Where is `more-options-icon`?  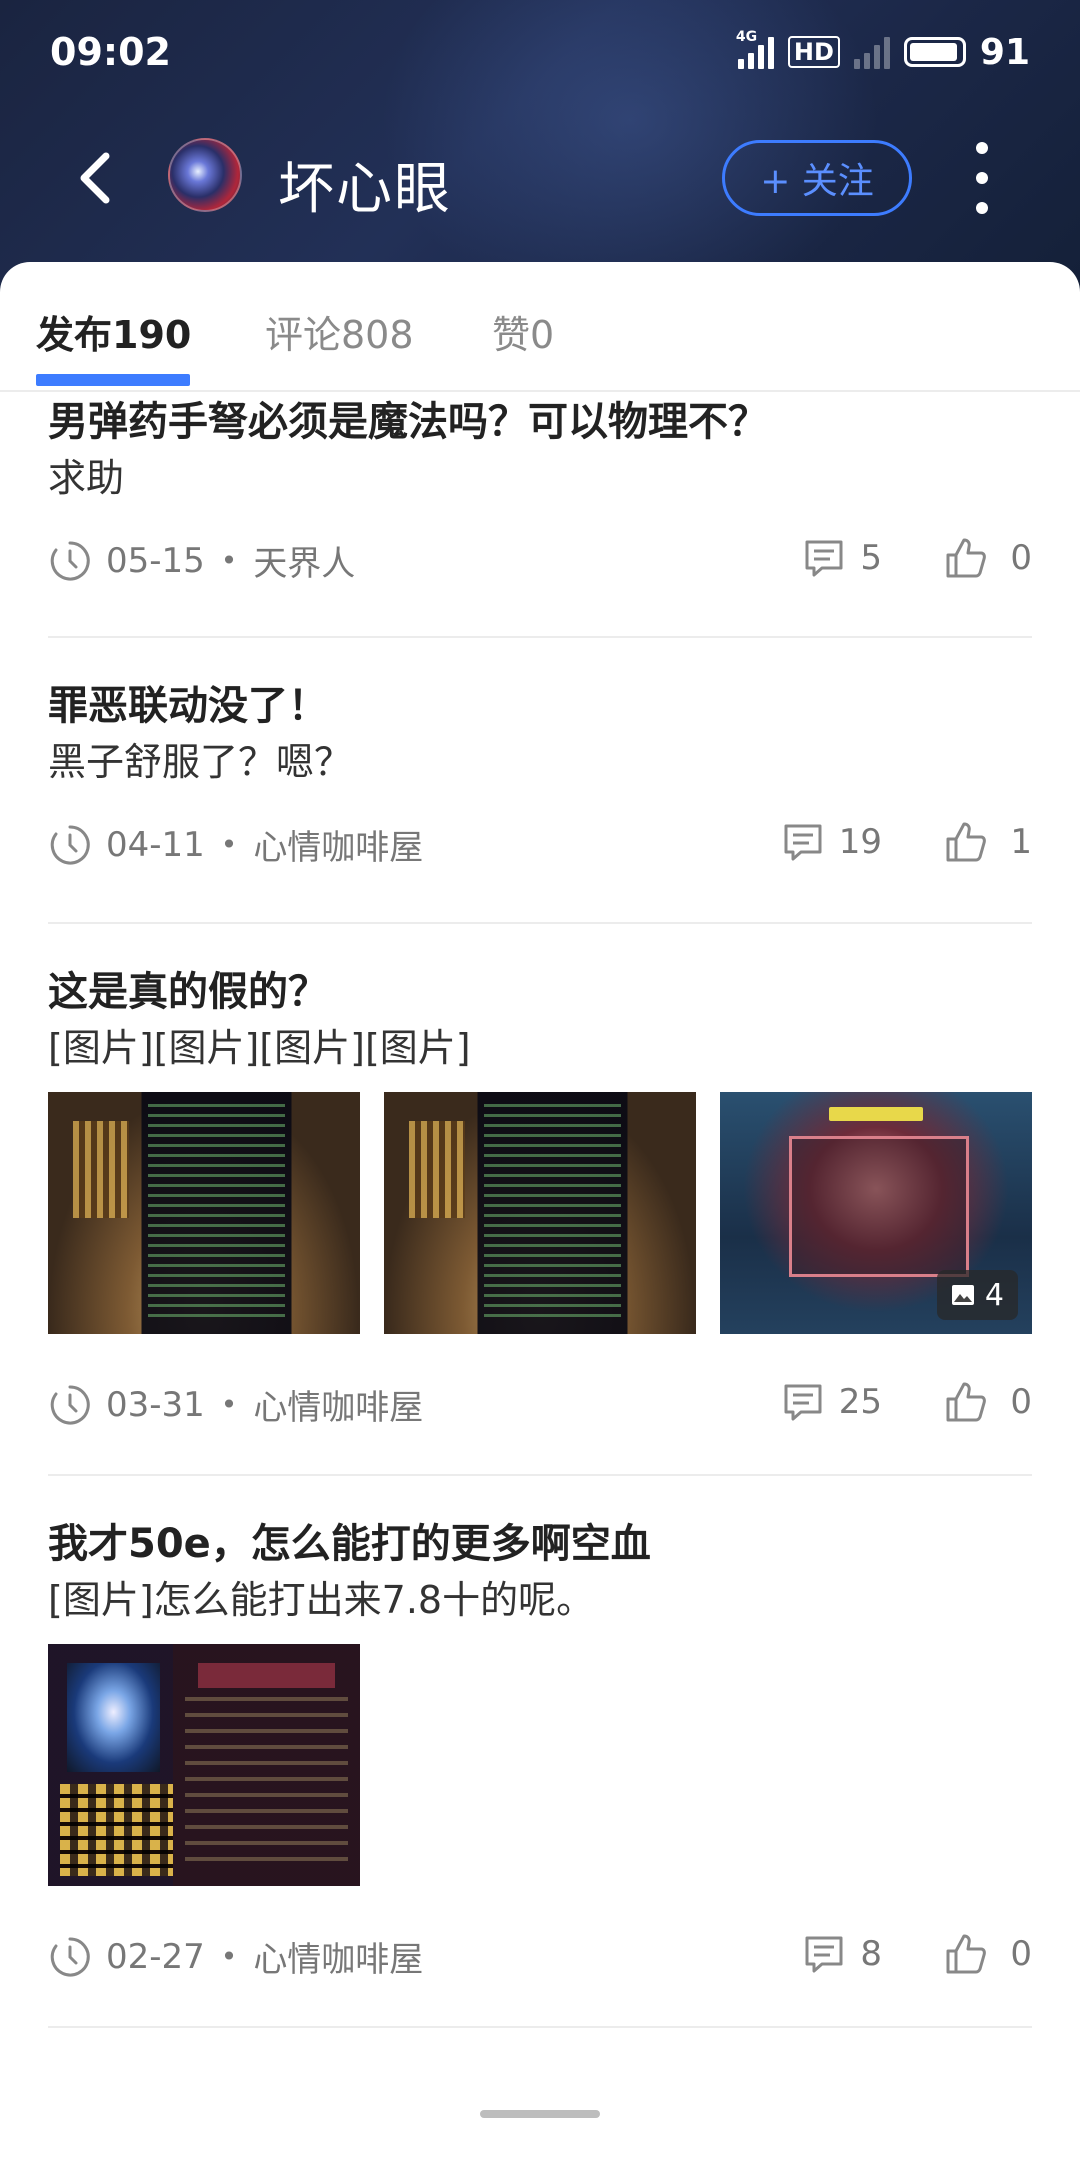
more-options-icon is located at coordinates (982, 178).